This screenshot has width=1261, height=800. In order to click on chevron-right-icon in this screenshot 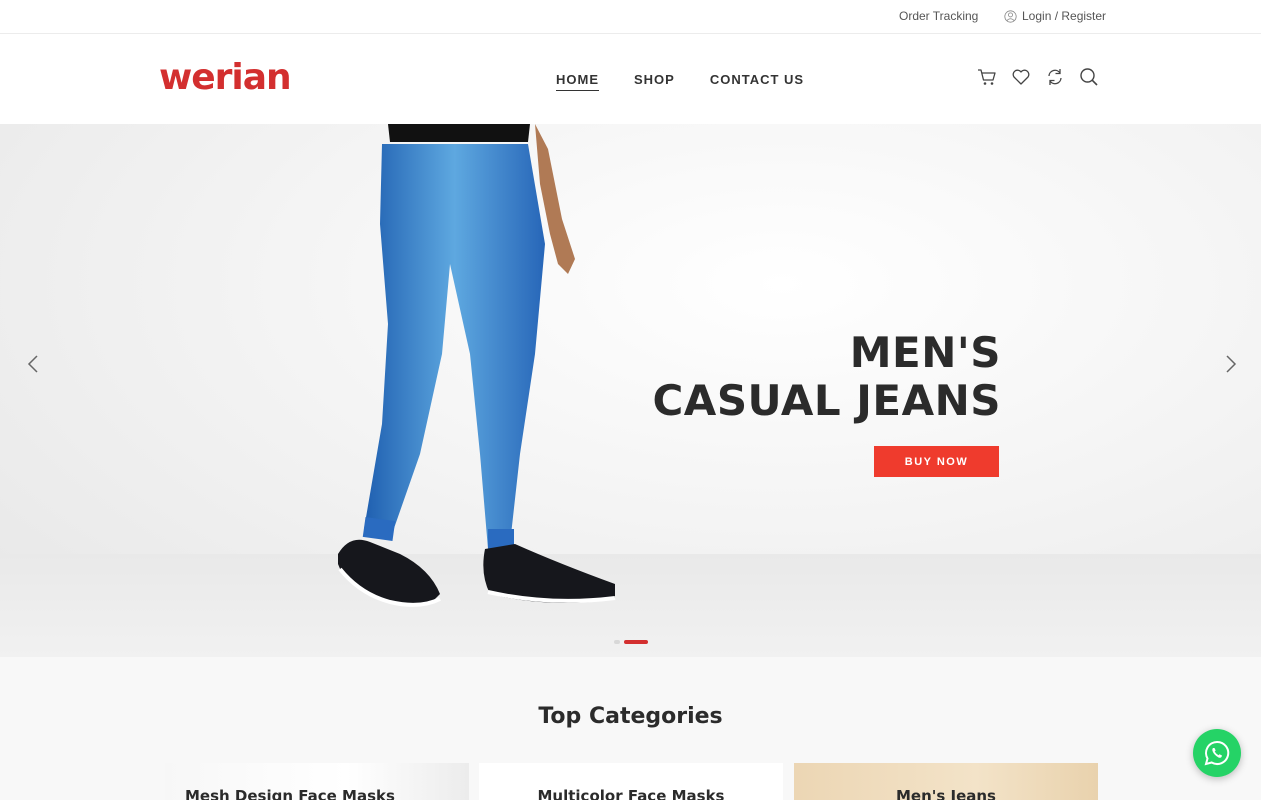, I will do `click(1231, 364)`.